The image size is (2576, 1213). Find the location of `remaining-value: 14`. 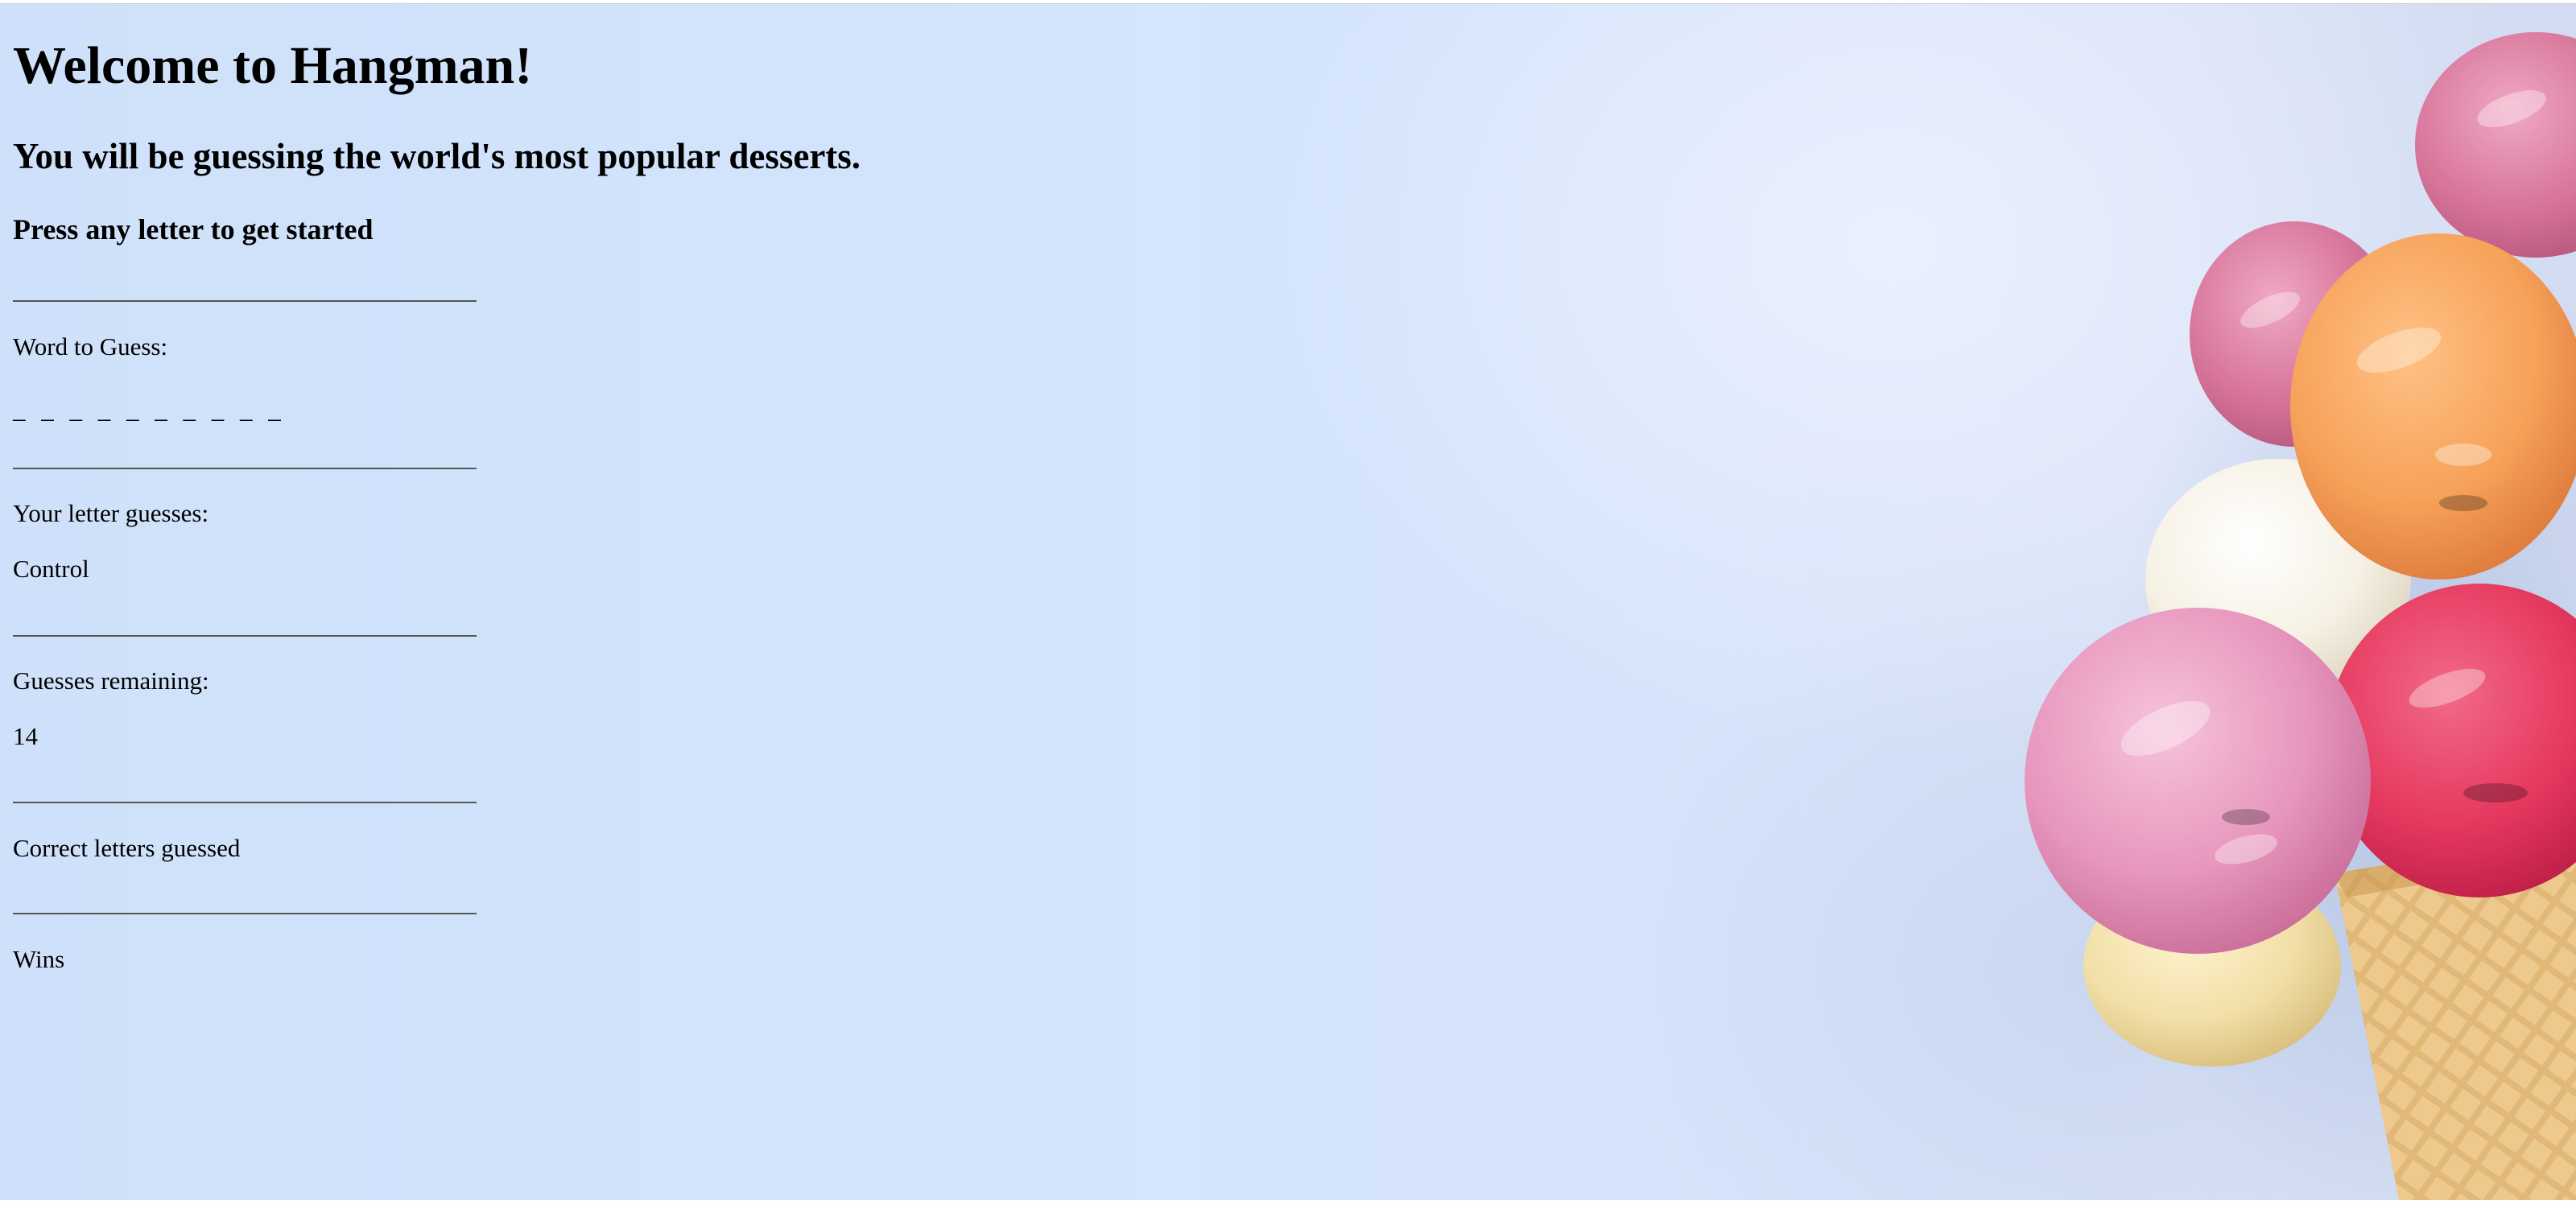

remaining-value: 14 is located at coordinates (25, 736).